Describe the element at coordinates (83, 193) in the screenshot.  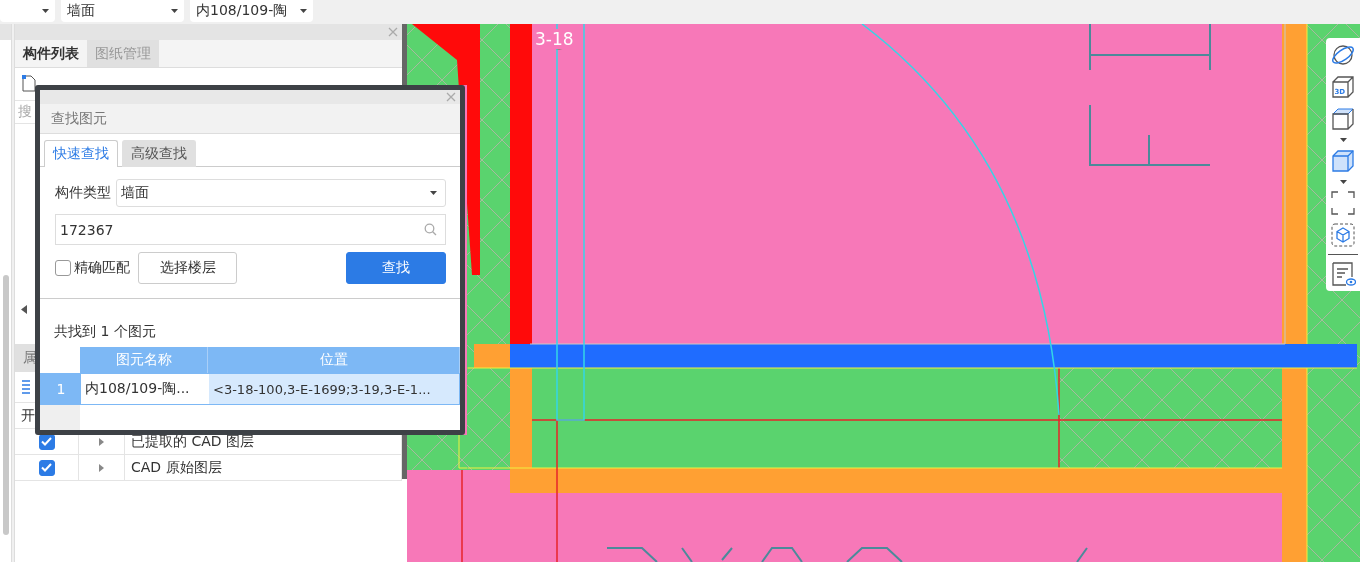
I see `field-label: 构件类型` at that location.